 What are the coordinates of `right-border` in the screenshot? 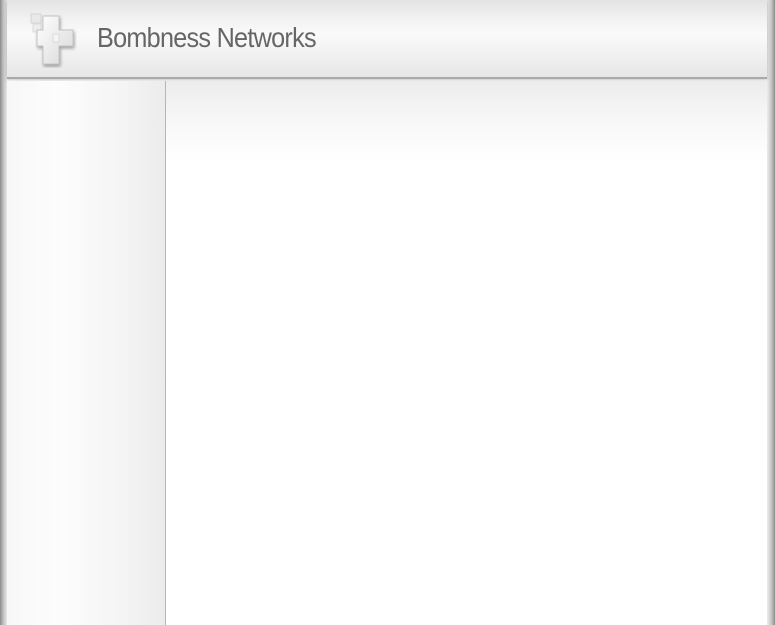 It's located at (771, 312).